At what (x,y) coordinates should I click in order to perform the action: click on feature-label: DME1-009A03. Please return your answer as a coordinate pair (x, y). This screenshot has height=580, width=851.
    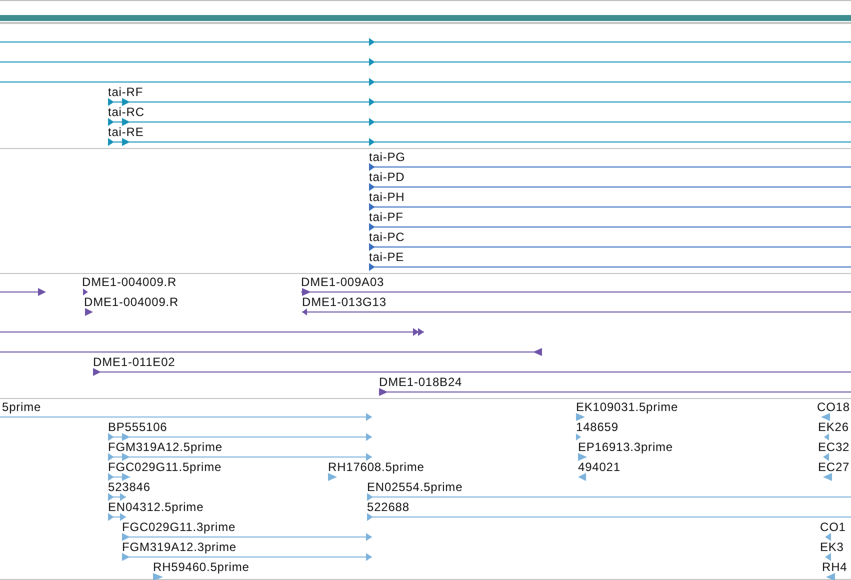
    Looking at the image, I should click on (342, 282).